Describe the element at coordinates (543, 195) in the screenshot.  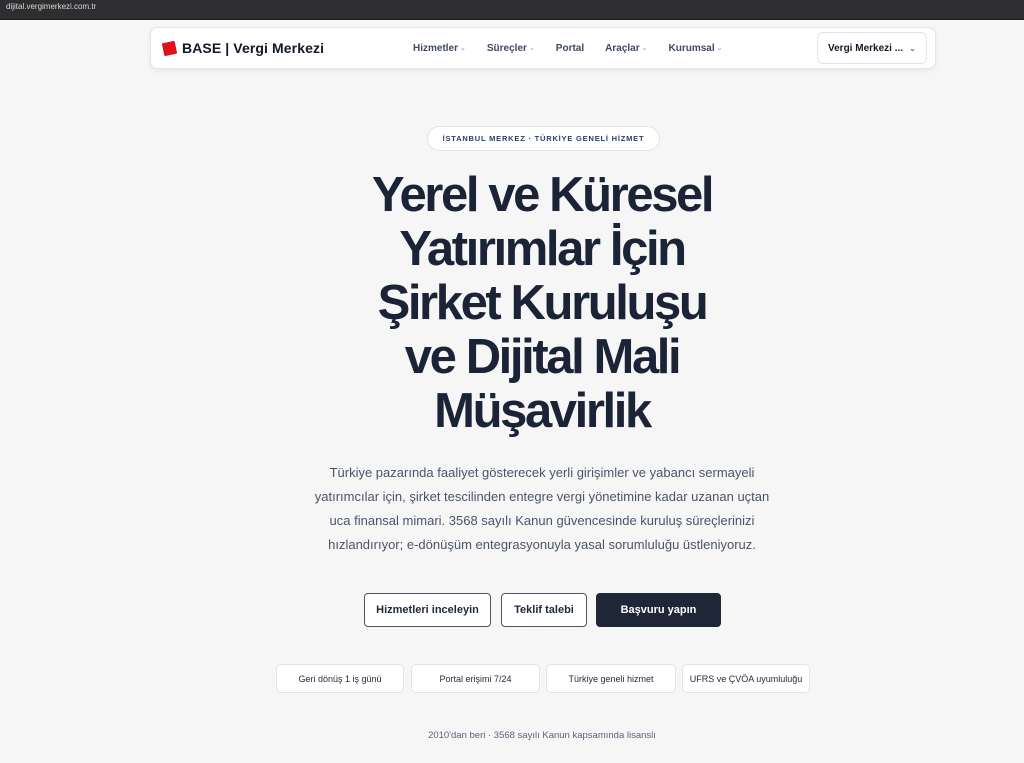
I see `headline-line: Yerel ve Küresel` at that location.